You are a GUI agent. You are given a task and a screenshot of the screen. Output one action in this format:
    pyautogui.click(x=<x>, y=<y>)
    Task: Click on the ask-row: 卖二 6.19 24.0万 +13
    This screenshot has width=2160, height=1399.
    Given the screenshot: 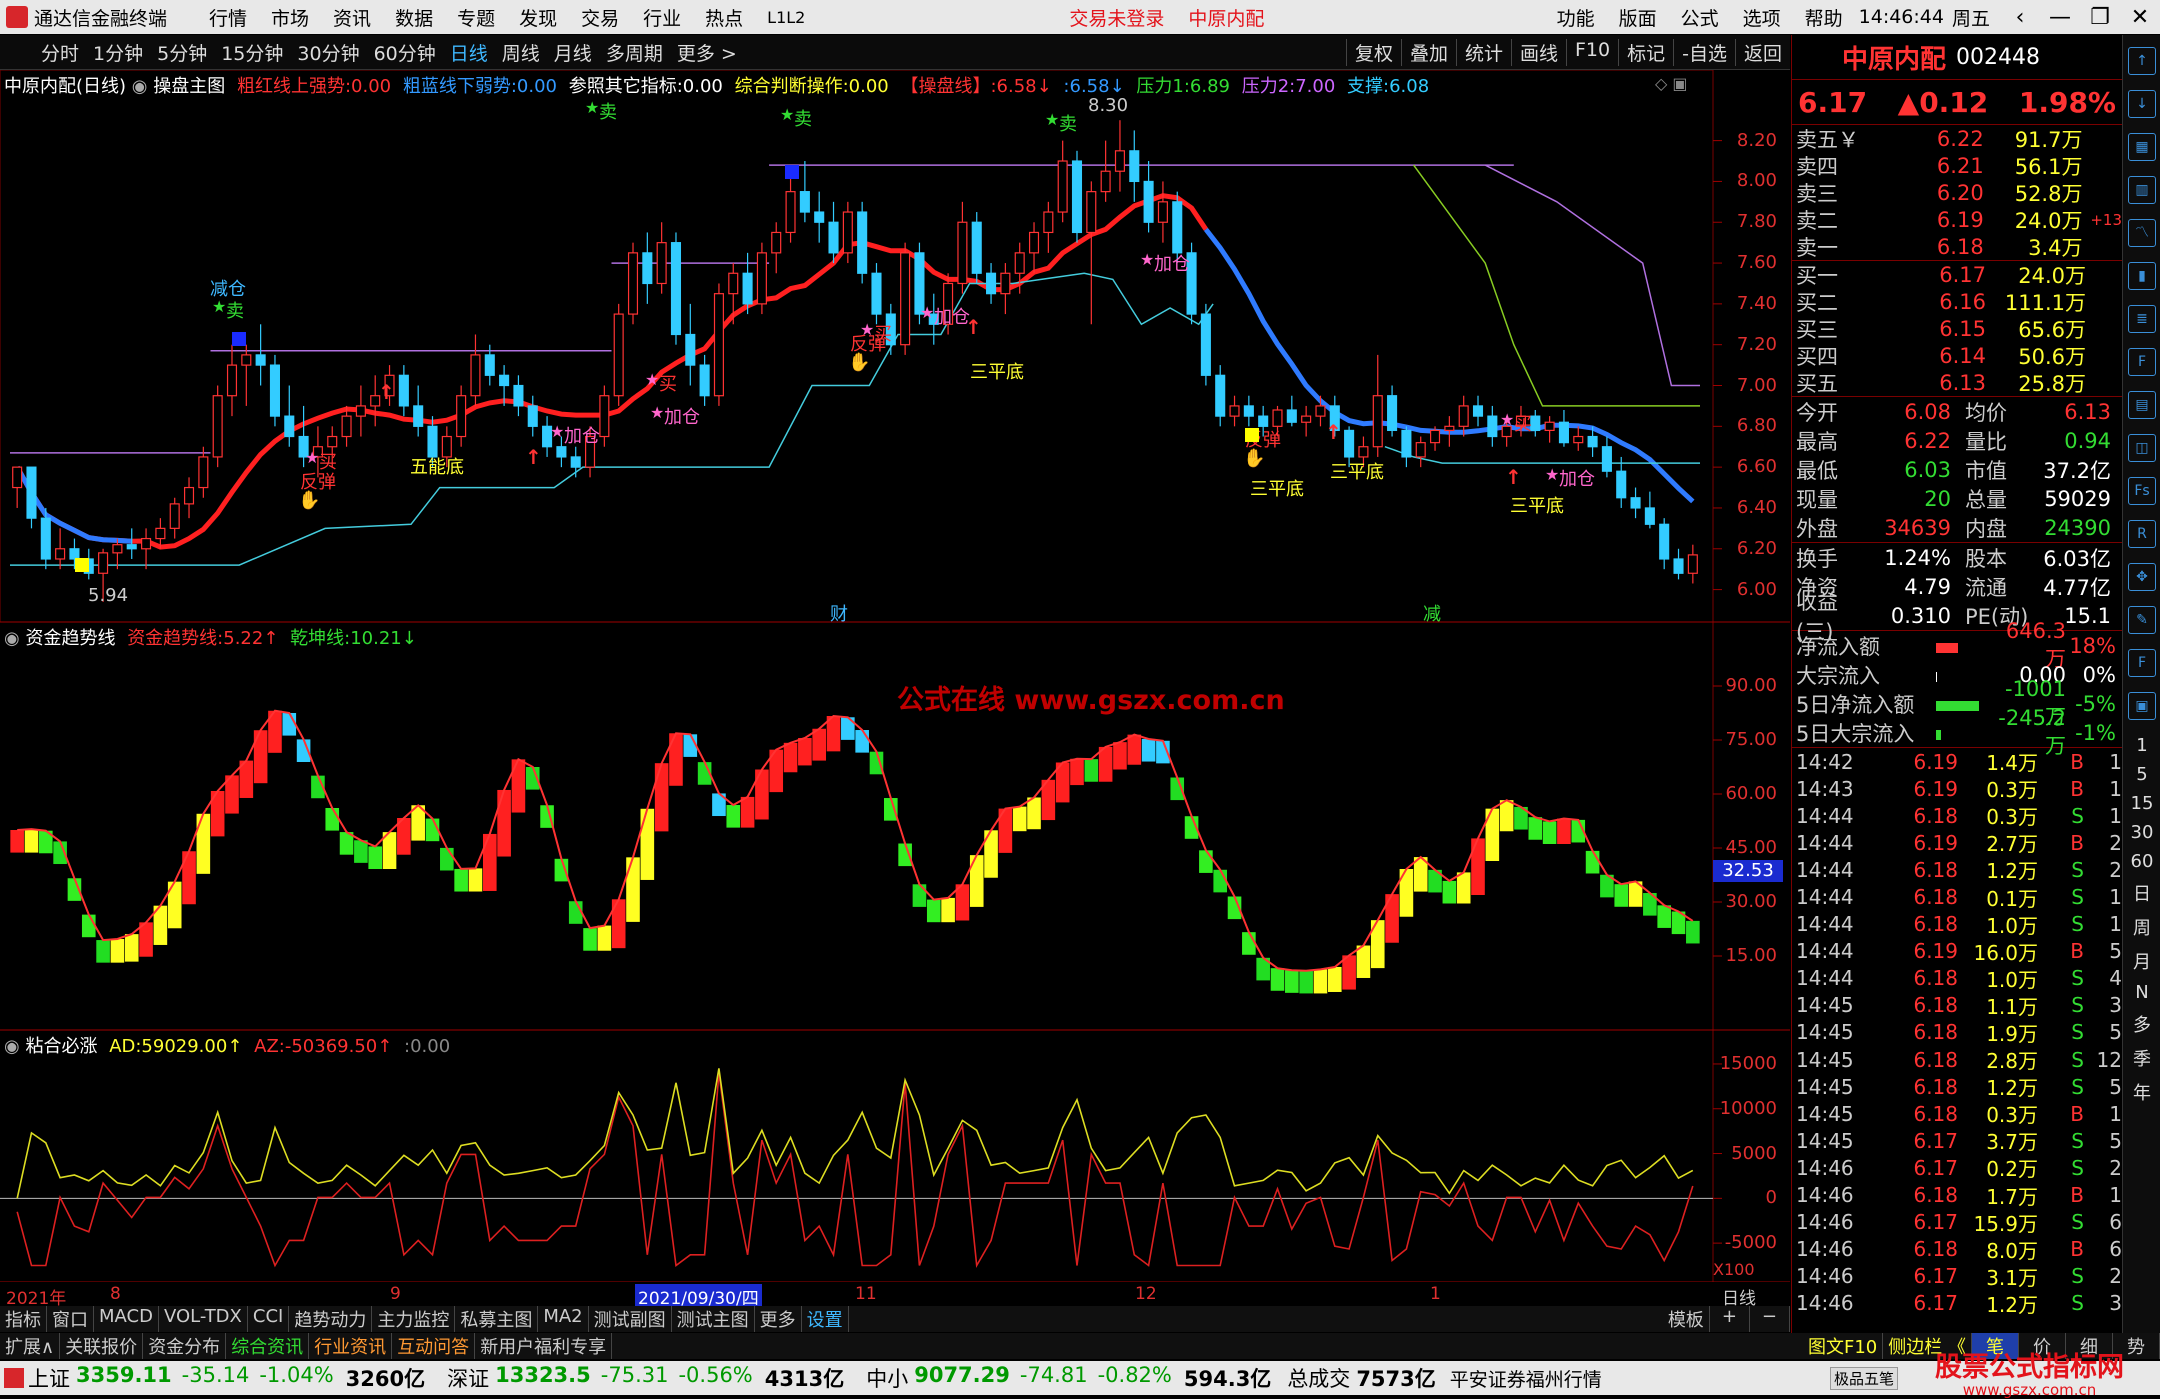 What is the action you would take?
    pyautogui.click(x=1957, y=219)
    